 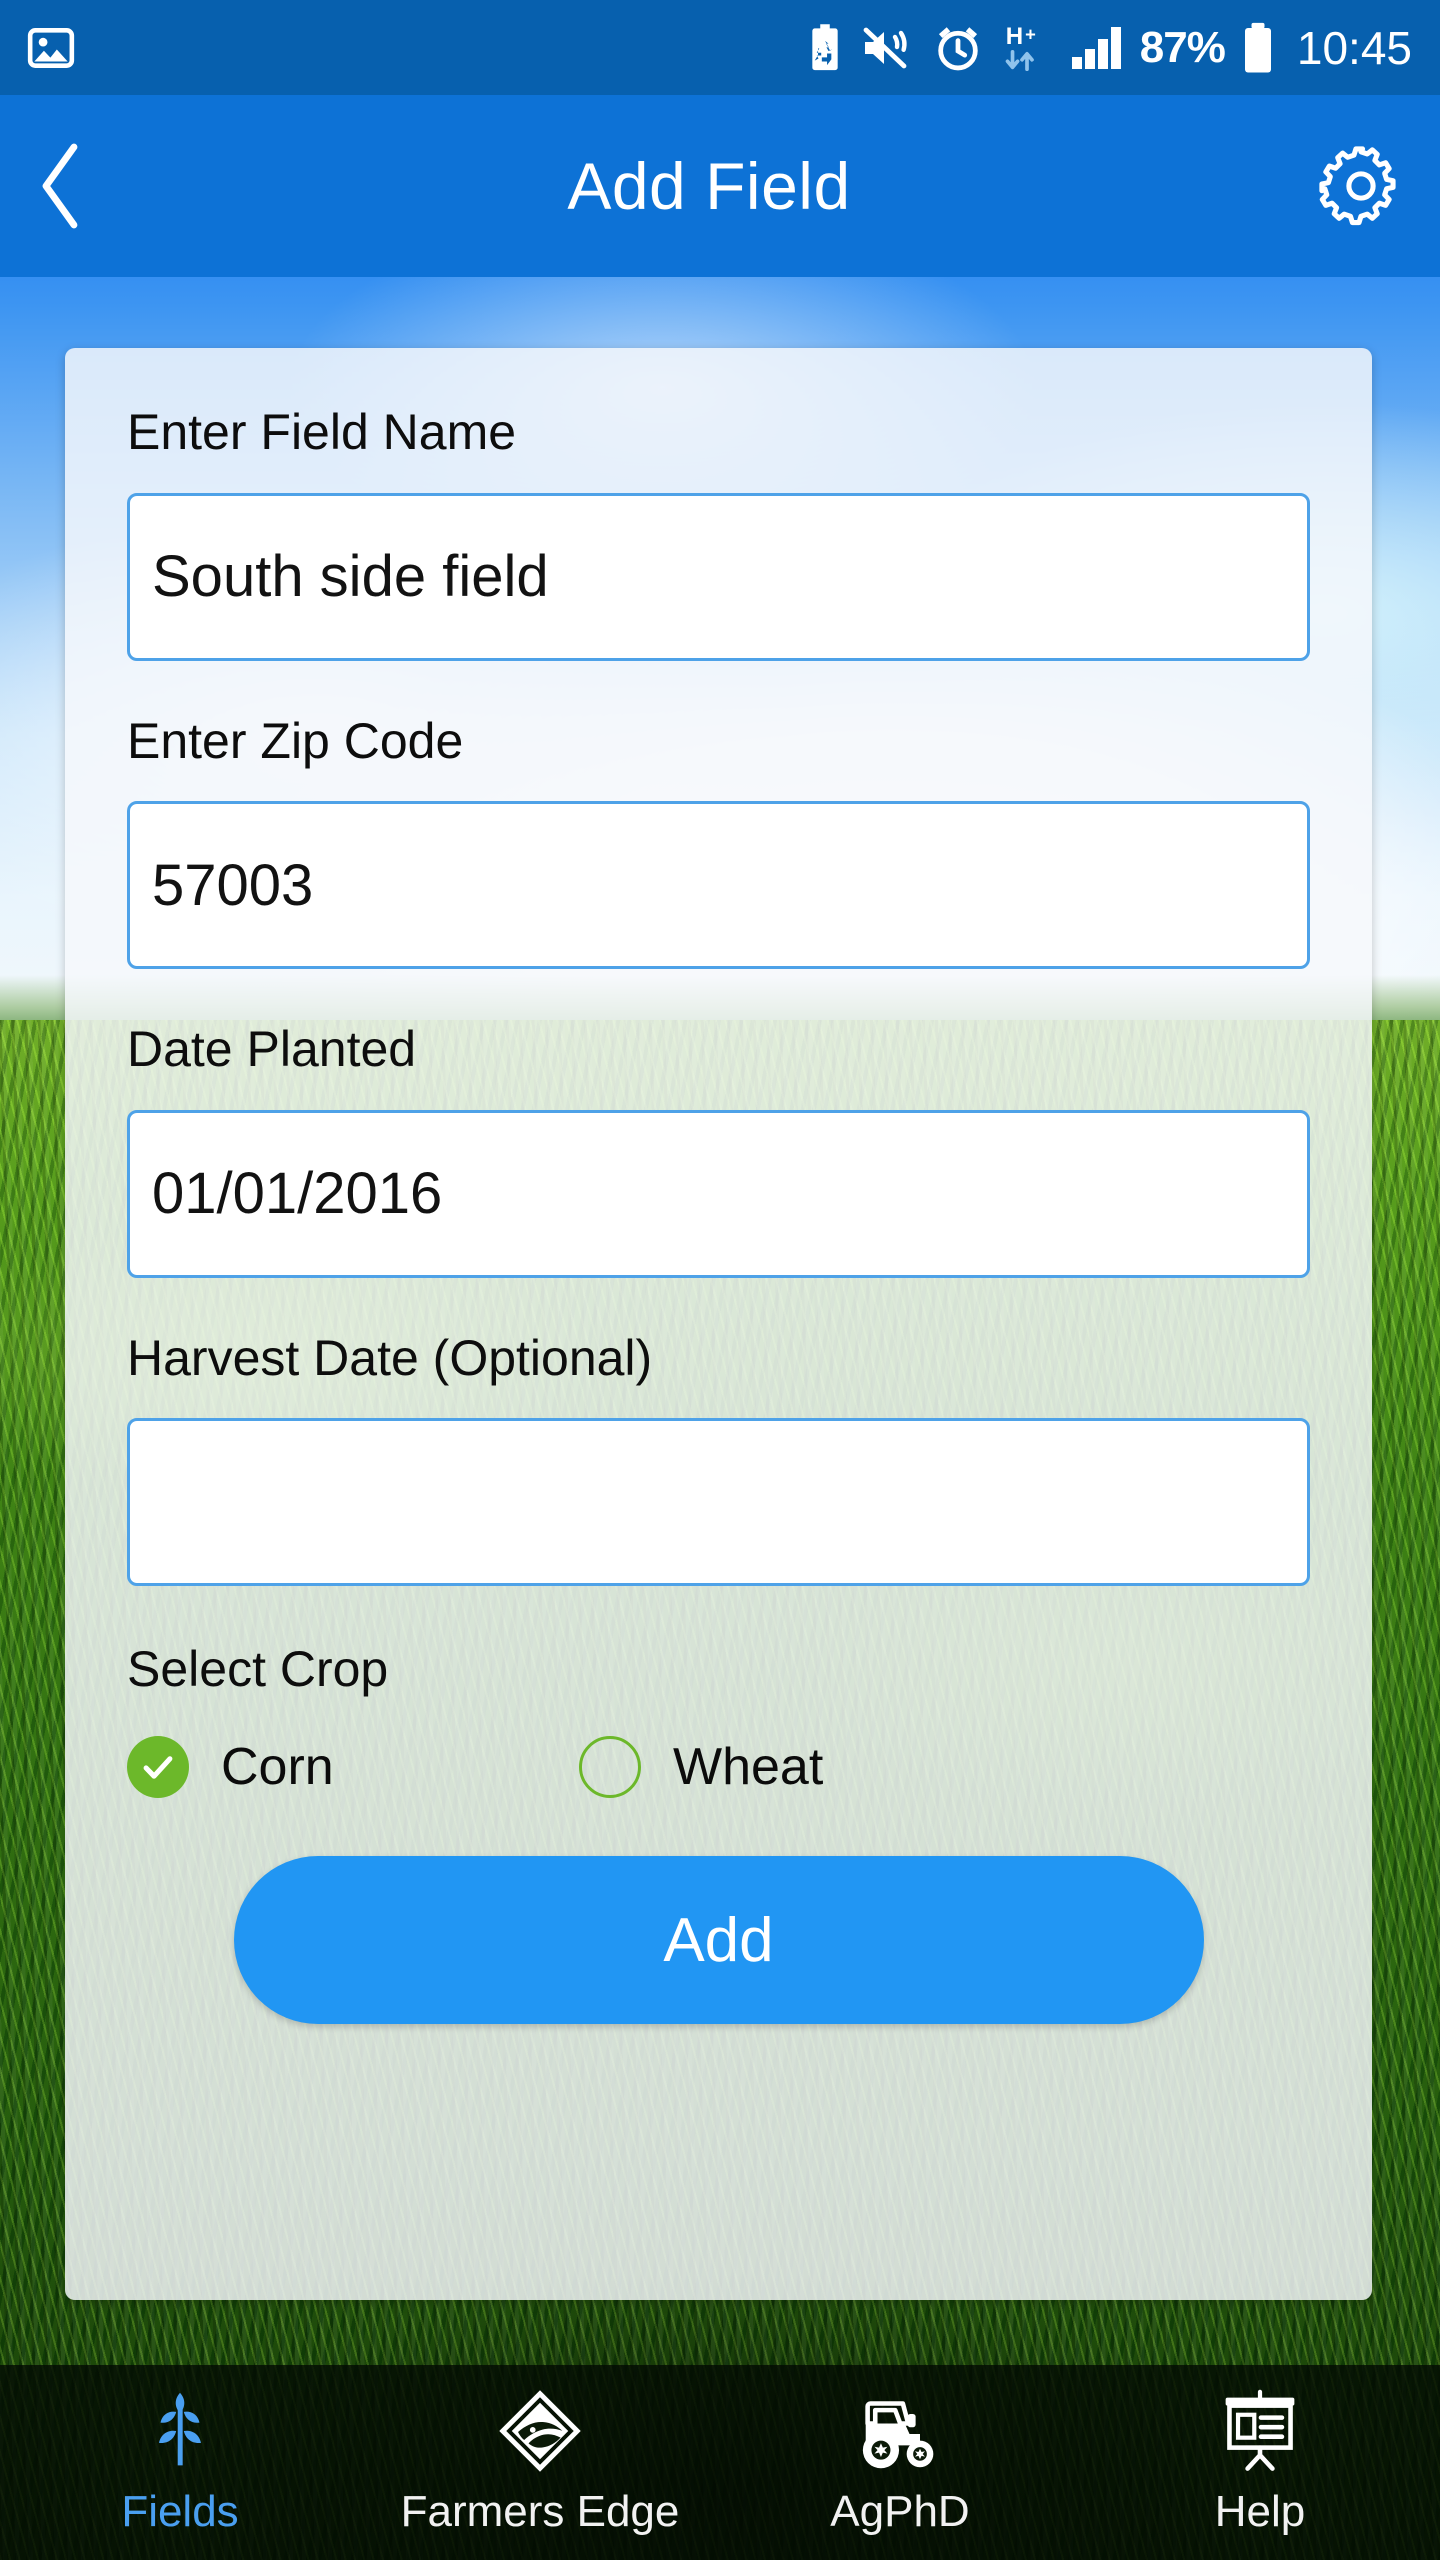 I want to click on zip-code-input: 57003, so click(x=718, y=885).